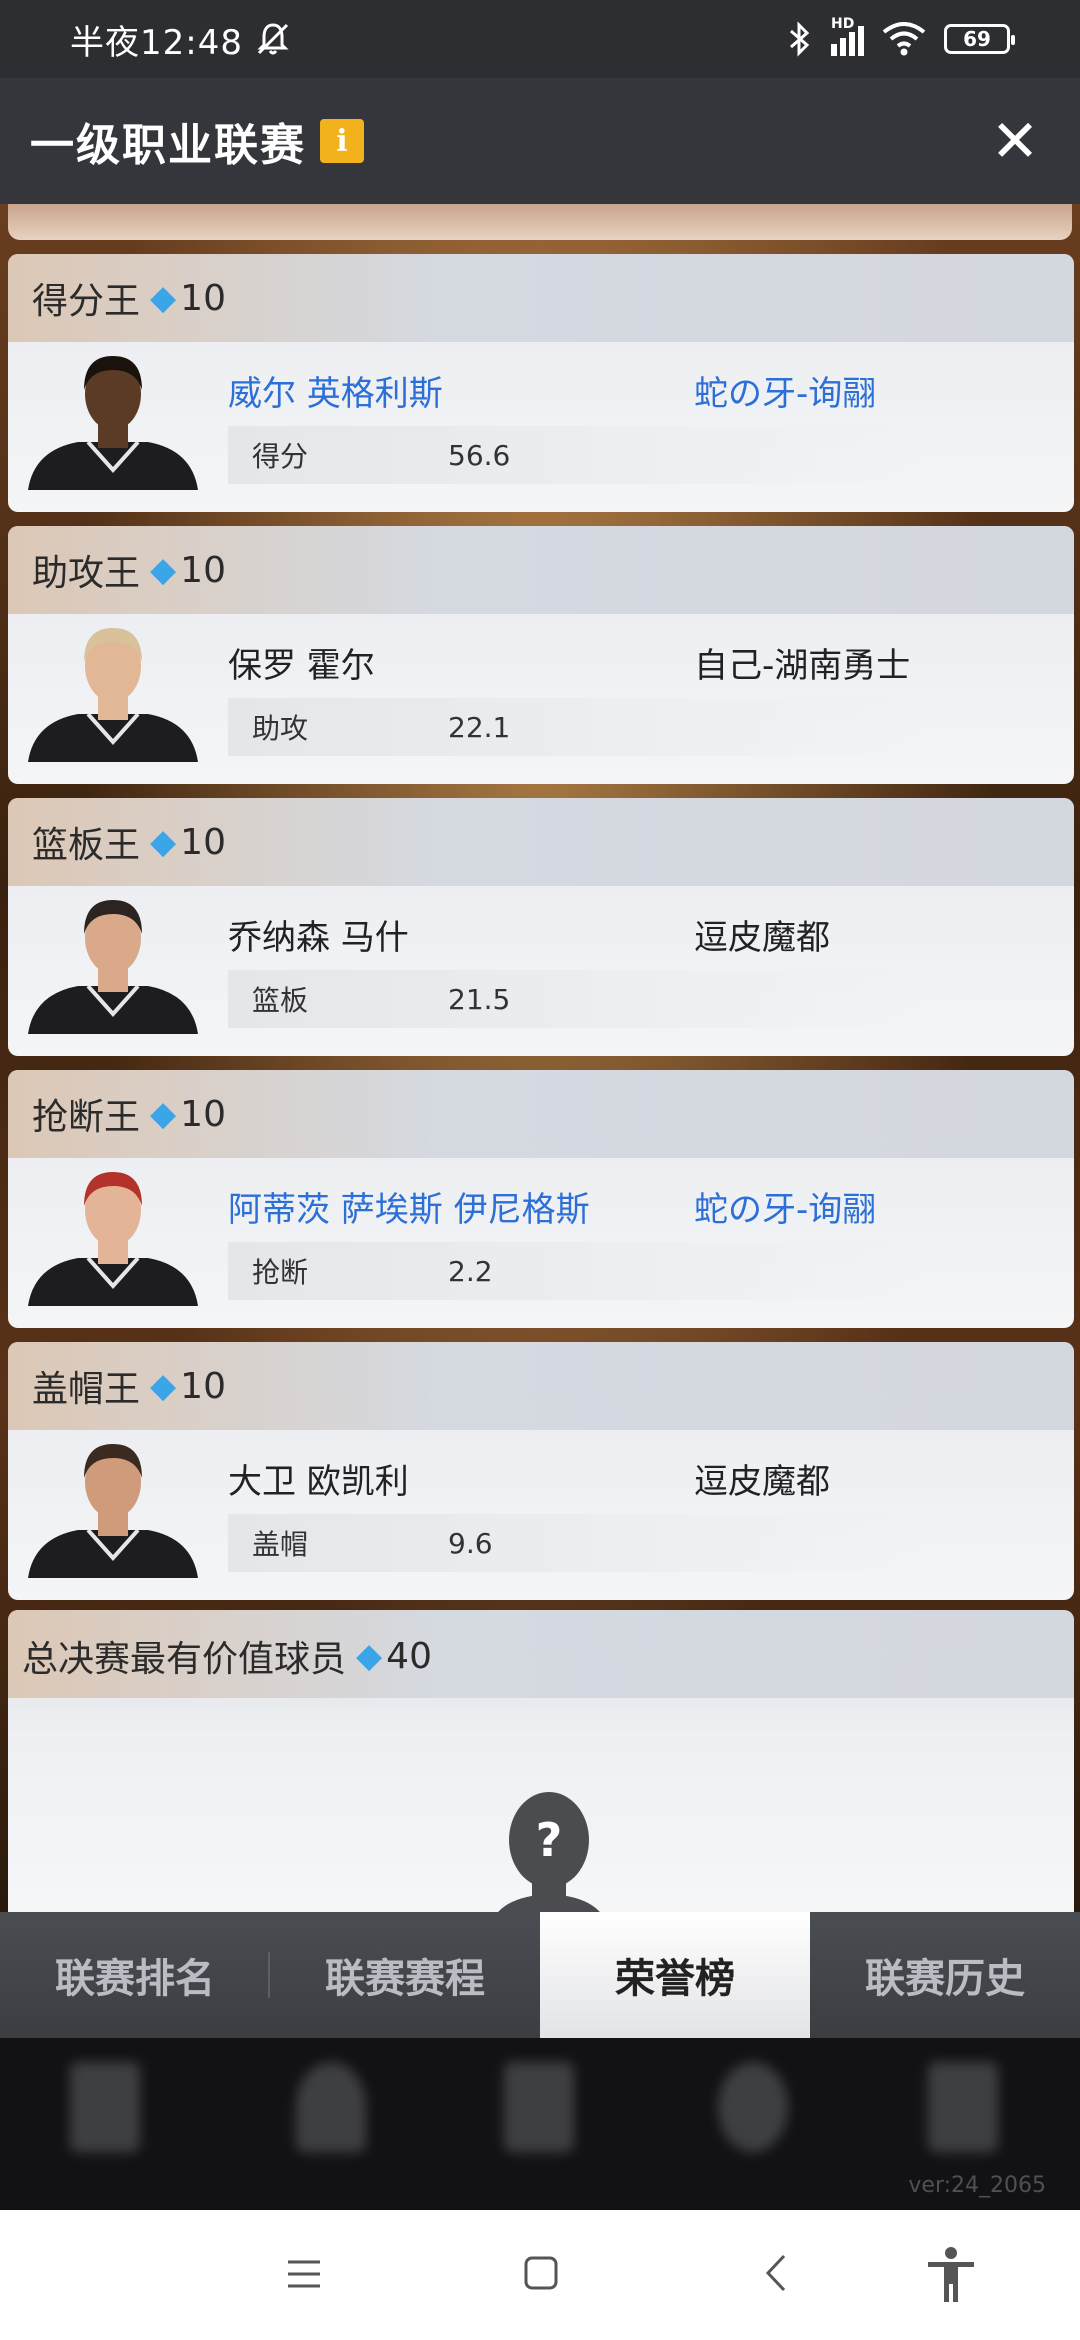  What do you see at coordinates (479, 727) in the screenshot?
I see `stat-value: 22.1` at bounding box center [479, 727].